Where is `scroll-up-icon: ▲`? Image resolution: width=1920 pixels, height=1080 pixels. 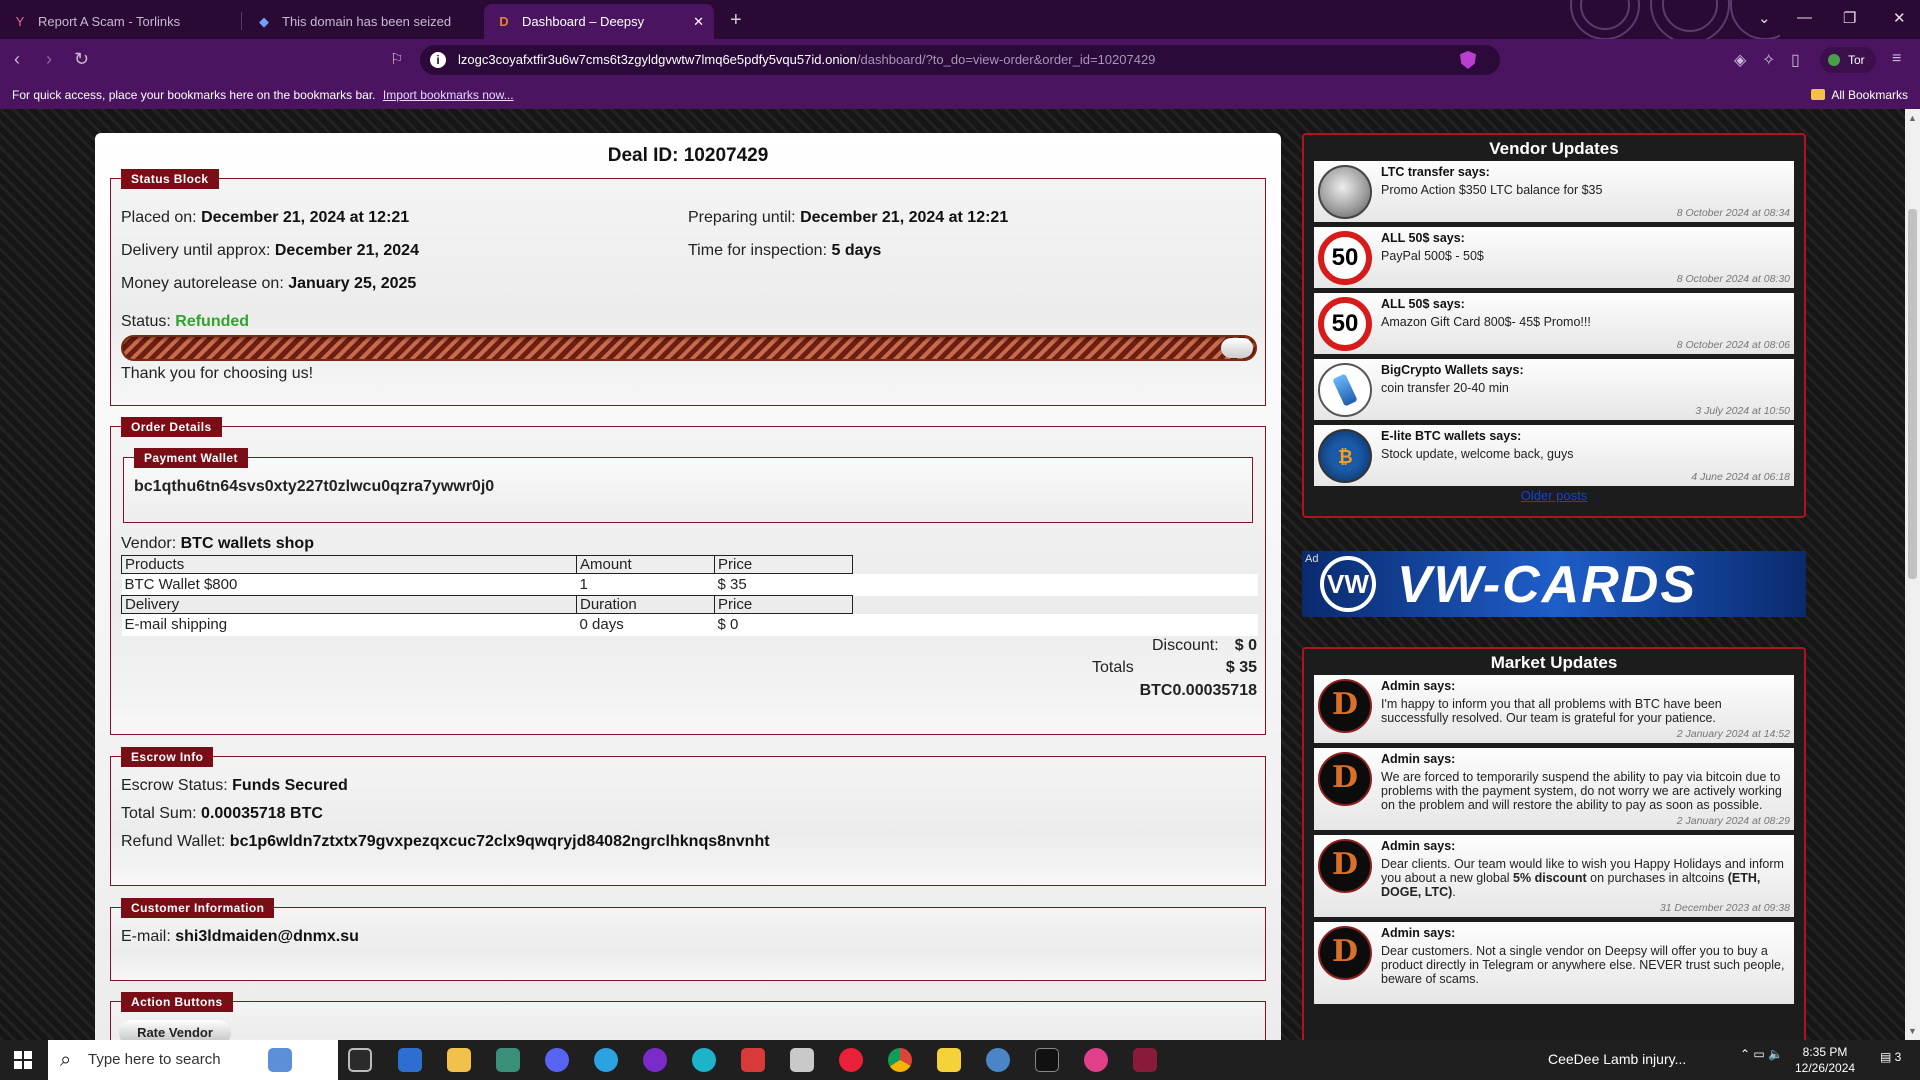
scroll-up-icon: ▲ is located at coordinates (1912, 118).